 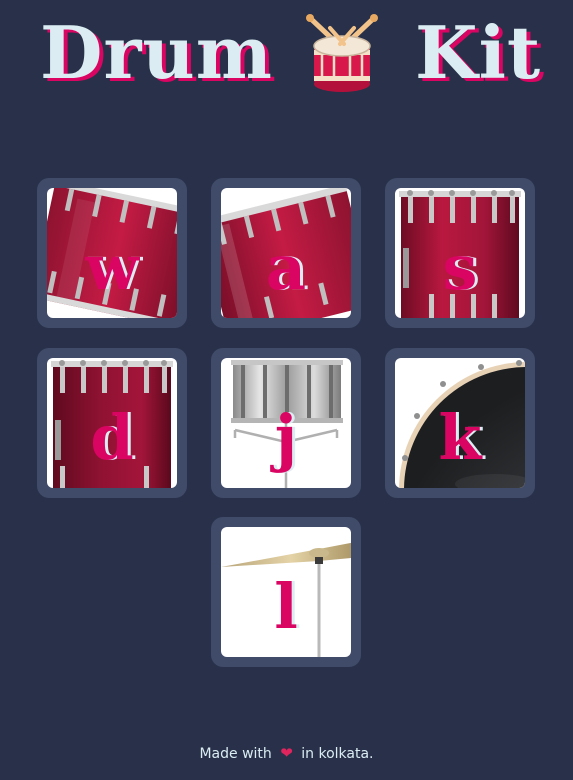 I want to click on drum-key-face: j, so click(x=286, y=423).